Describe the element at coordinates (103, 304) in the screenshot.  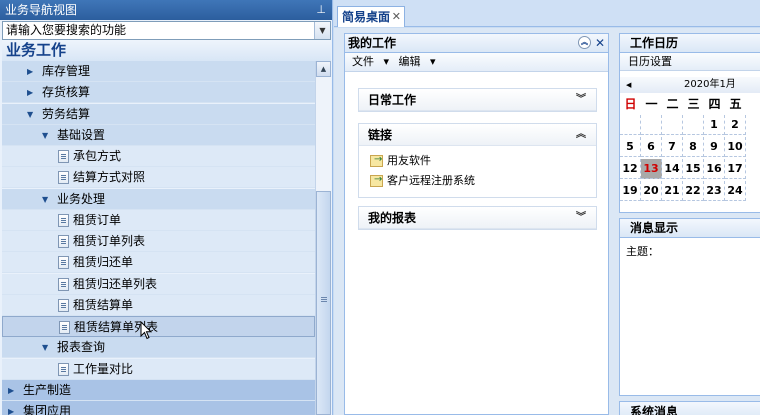
I see `tree-item-label: 租赁结算单` at that location.